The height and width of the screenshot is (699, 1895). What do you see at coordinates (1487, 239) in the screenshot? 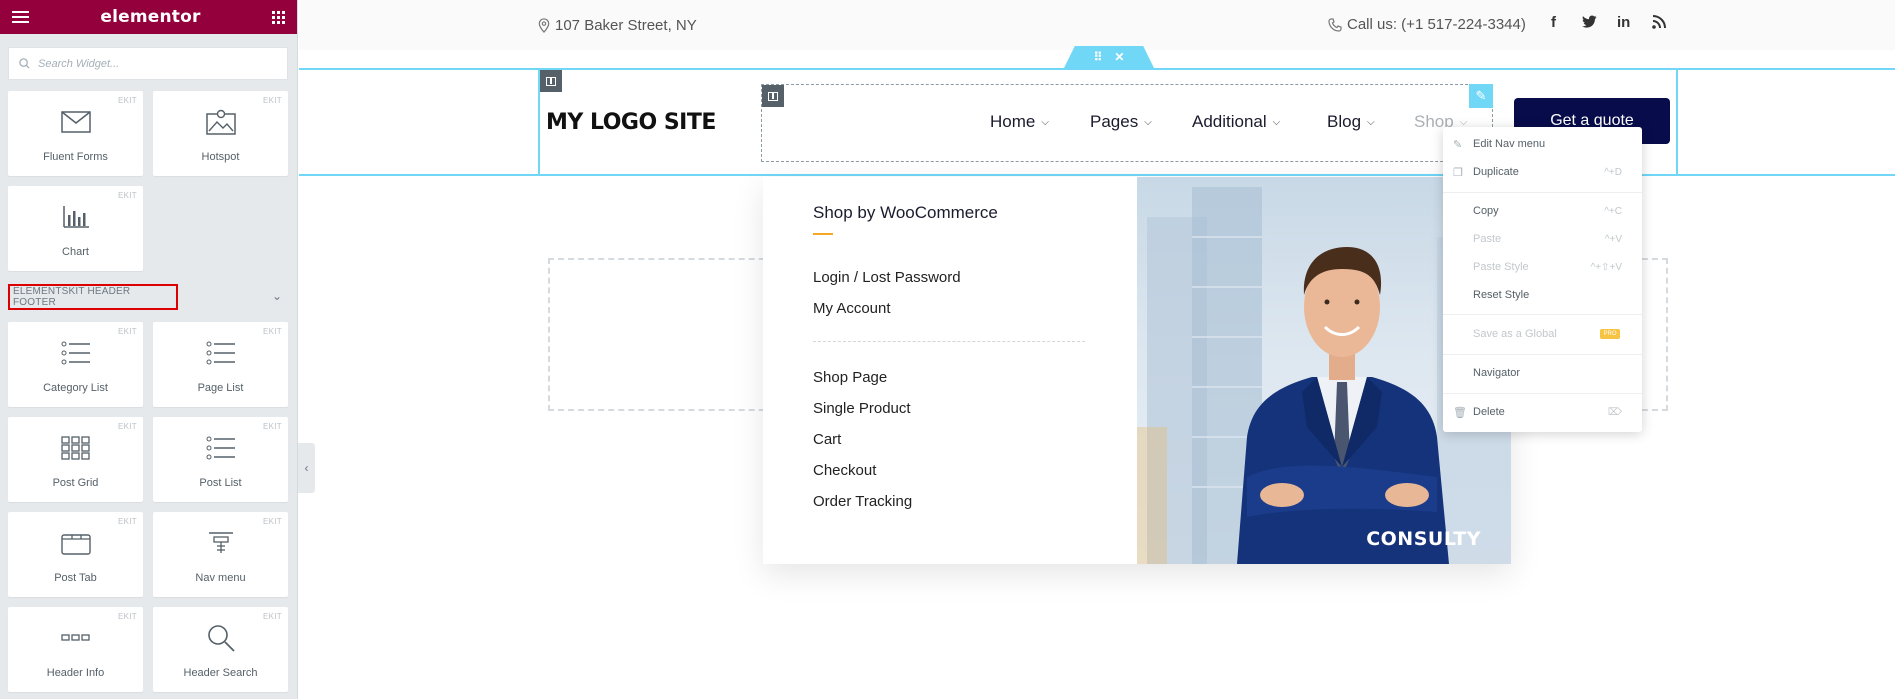
I see `ctx-label: Paste` at bounding box center [1487, 239].